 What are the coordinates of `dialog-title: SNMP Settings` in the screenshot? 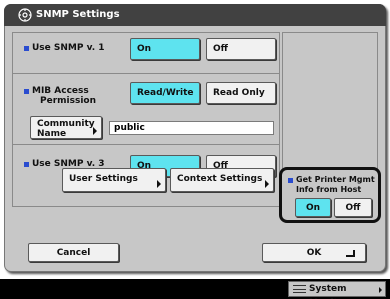 It's located at (78, 14).